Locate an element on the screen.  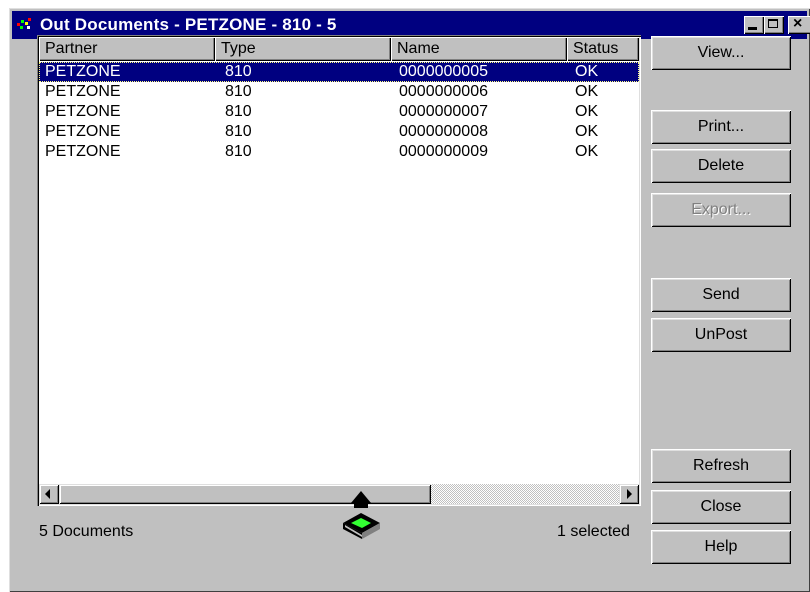
maximize-icon is located at coordinates (773, 23).